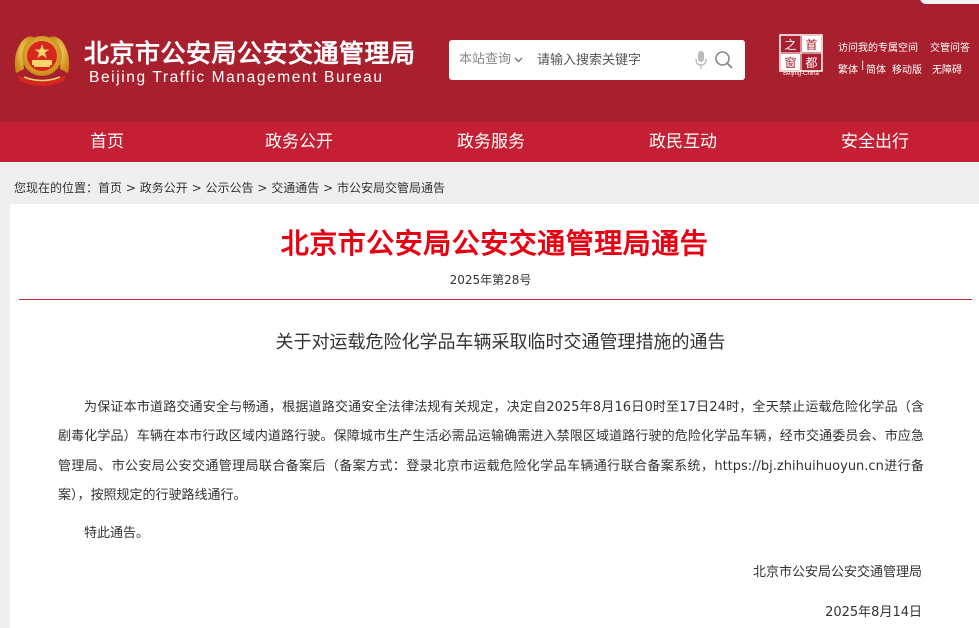 The height and width of the screenshot is (628, 979). What do you see at coordinates (236, 77) in the screenshot?
I see `site-title-english: Beijing Traffic Management Bureau` at bounding box center [236, 77].